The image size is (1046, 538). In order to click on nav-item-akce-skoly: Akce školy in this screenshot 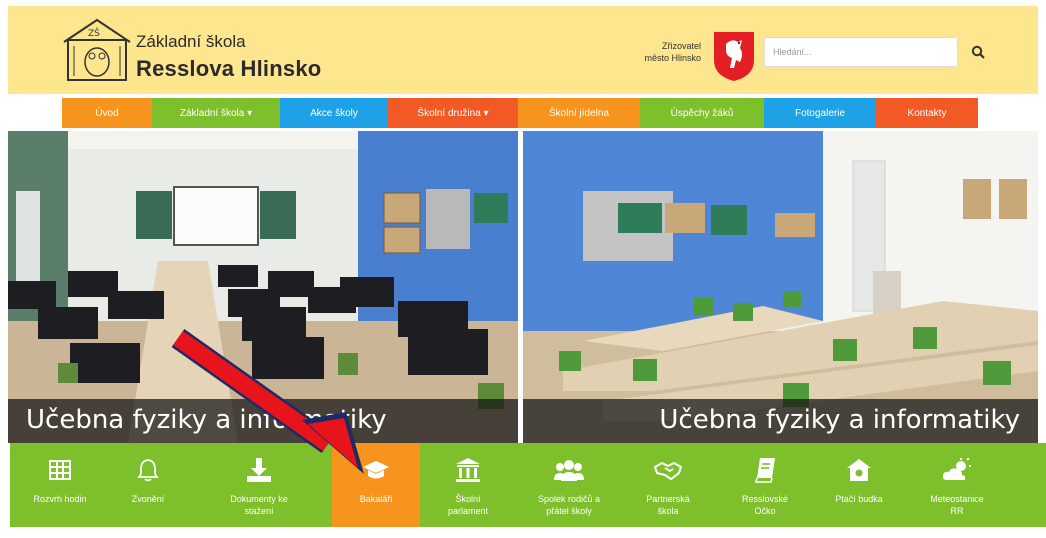, I will do `click(334, 113)`.